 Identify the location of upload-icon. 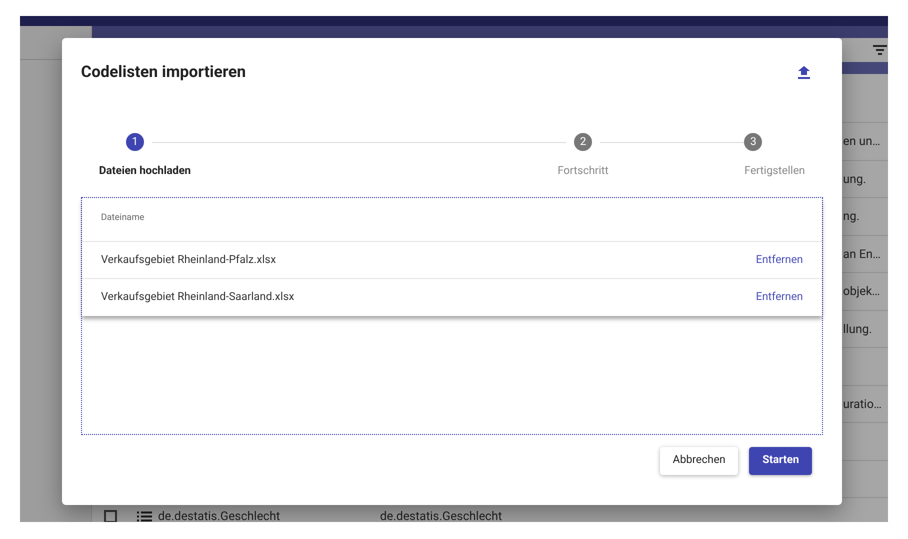
(804, 72).